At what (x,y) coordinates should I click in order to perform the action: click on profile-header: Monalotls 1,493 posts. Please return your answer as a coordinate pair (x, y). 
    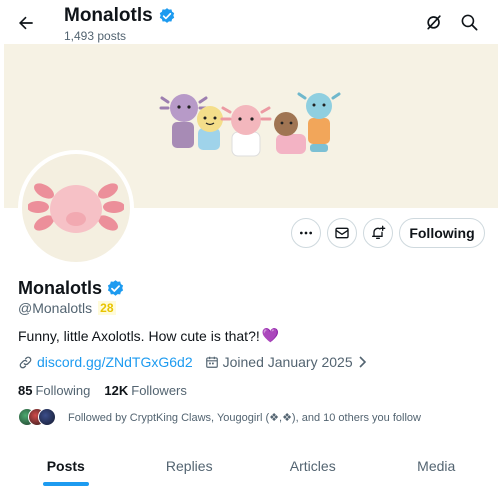
    Looking at the image, I should click on (250, 22).